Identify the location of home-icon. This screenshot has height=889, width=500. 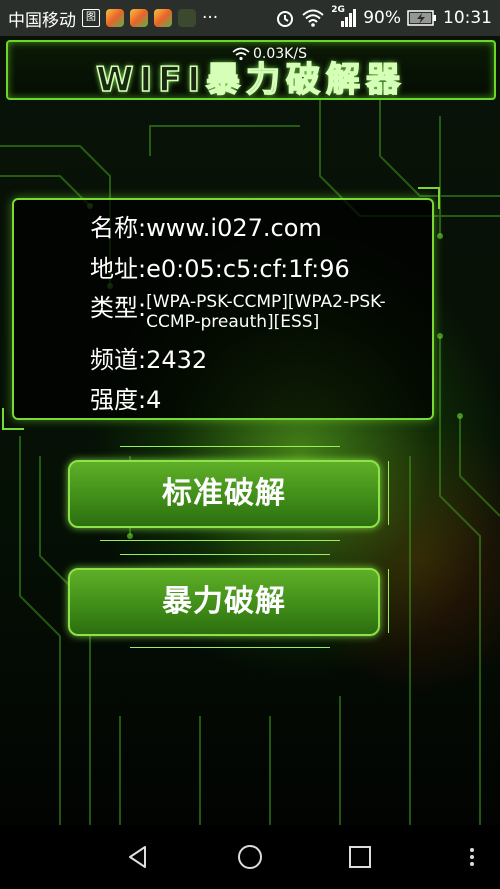
(250, 857).